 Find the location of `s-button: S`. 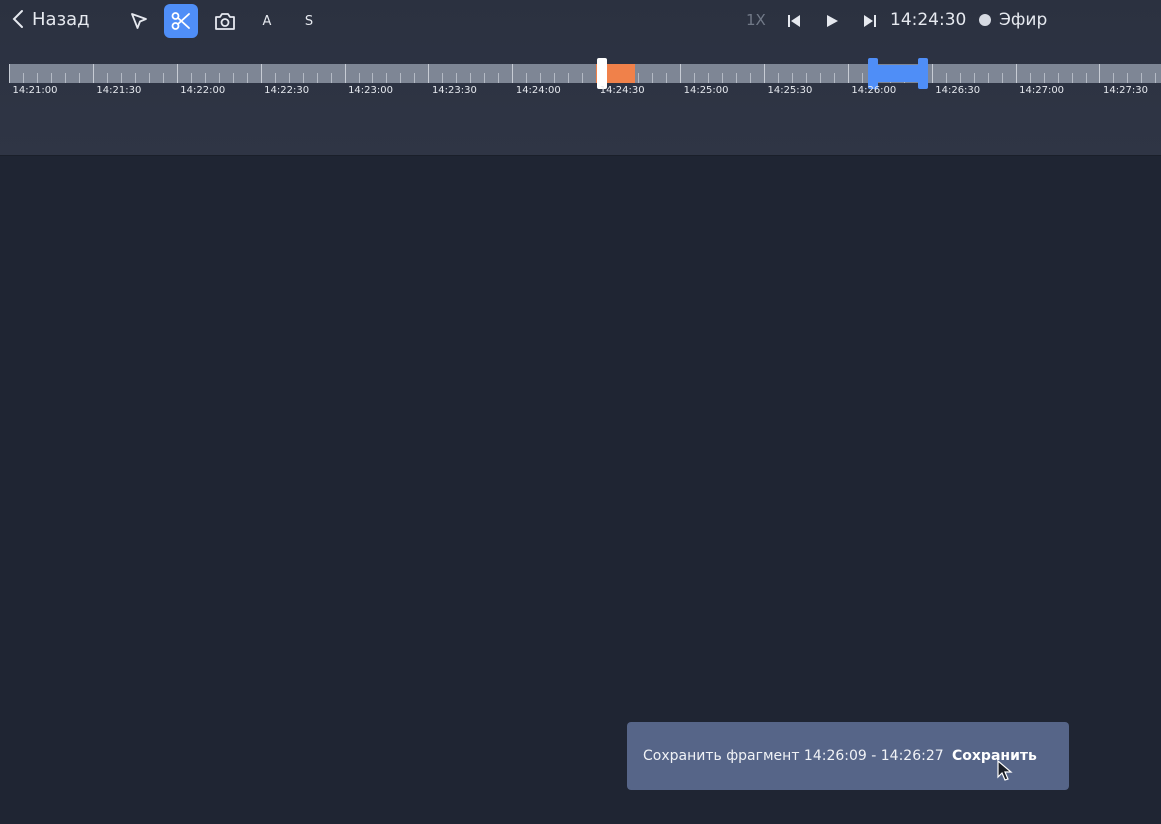

s-button: S is located at coordinates (309, 21).